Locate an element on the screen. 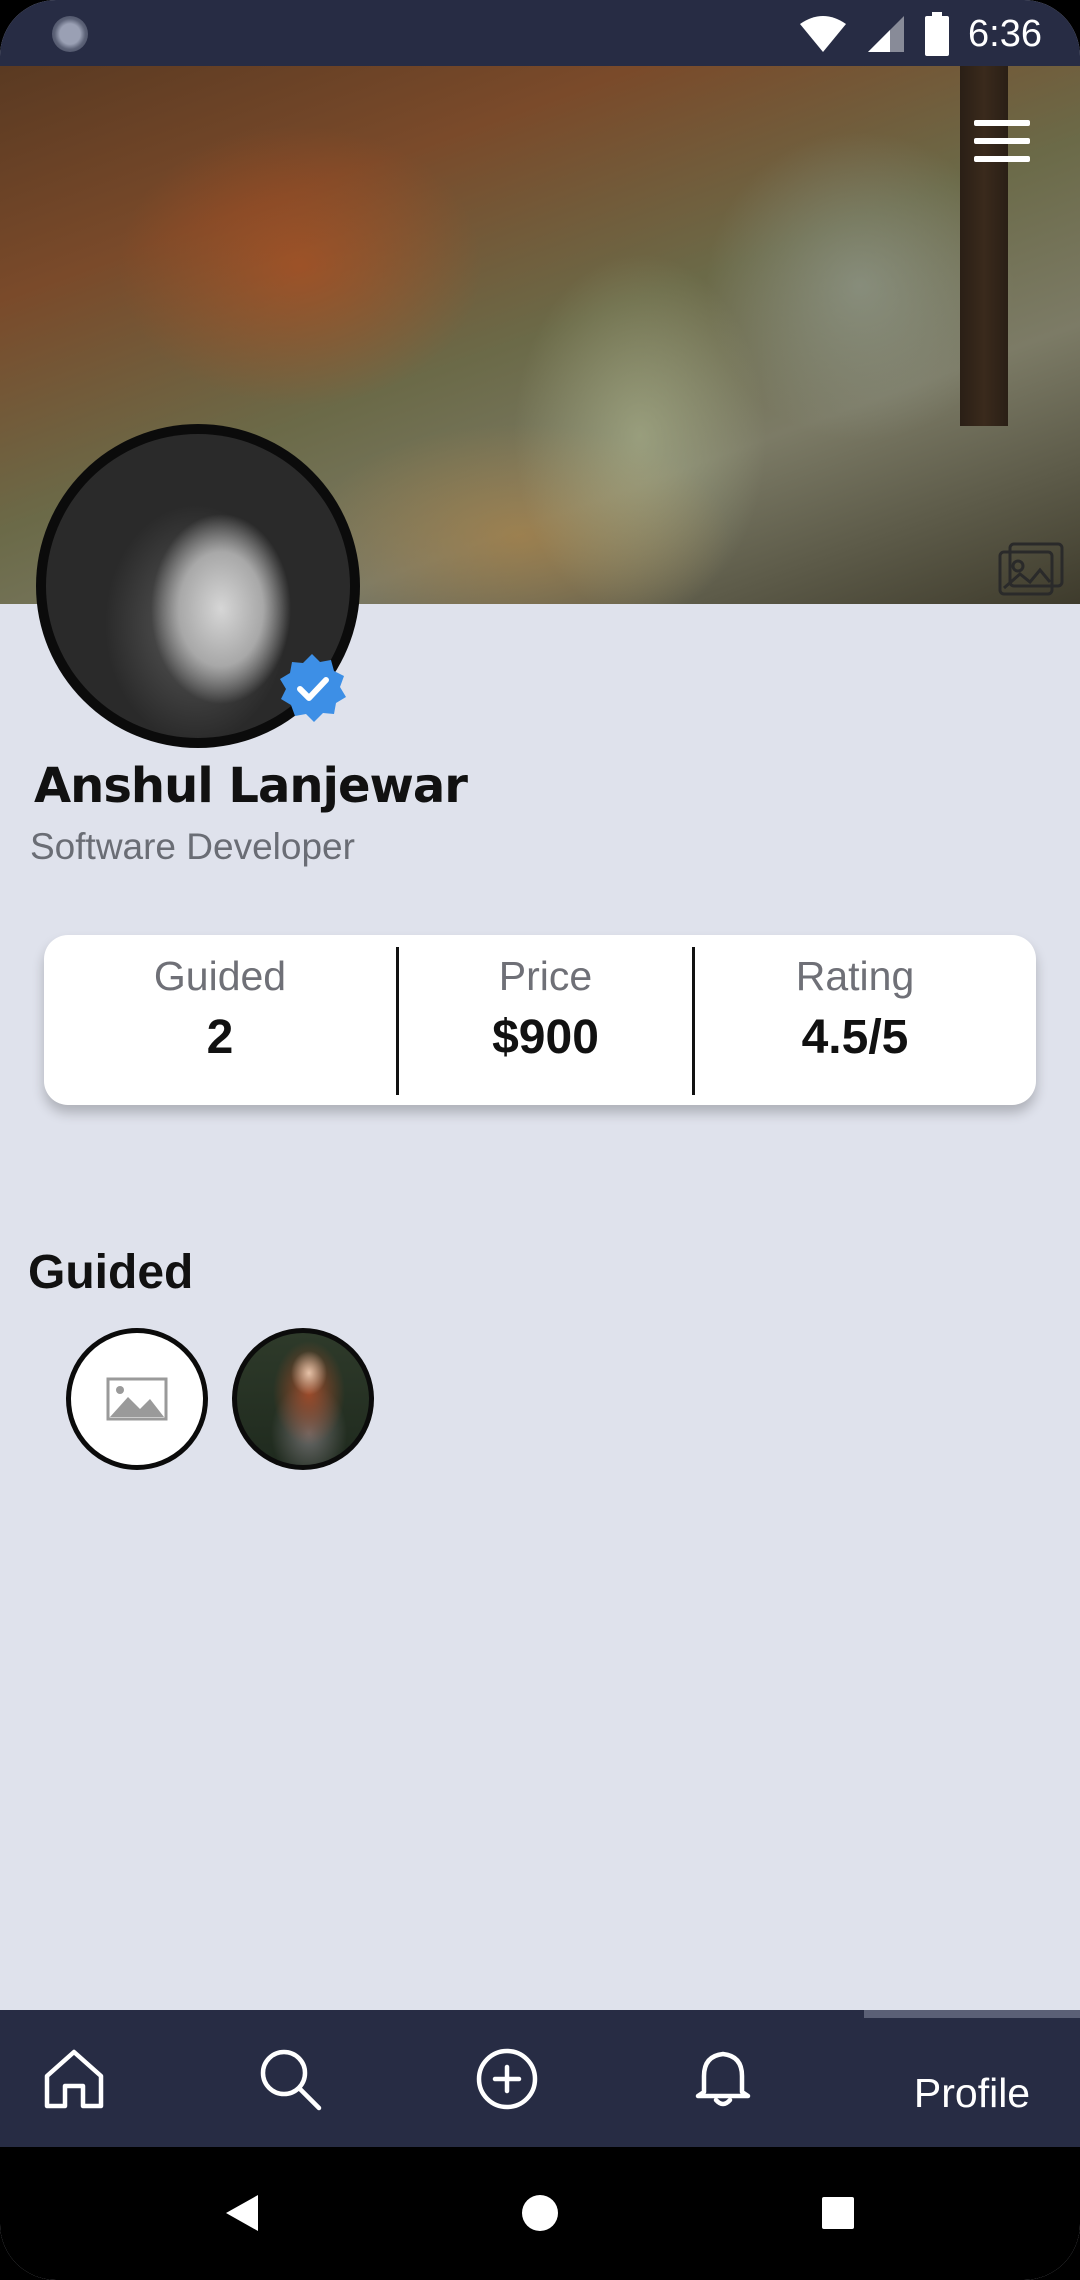 This screenshot has height=2280, width=1080. stat-value: 2 is located at coordinates (220, 1037).